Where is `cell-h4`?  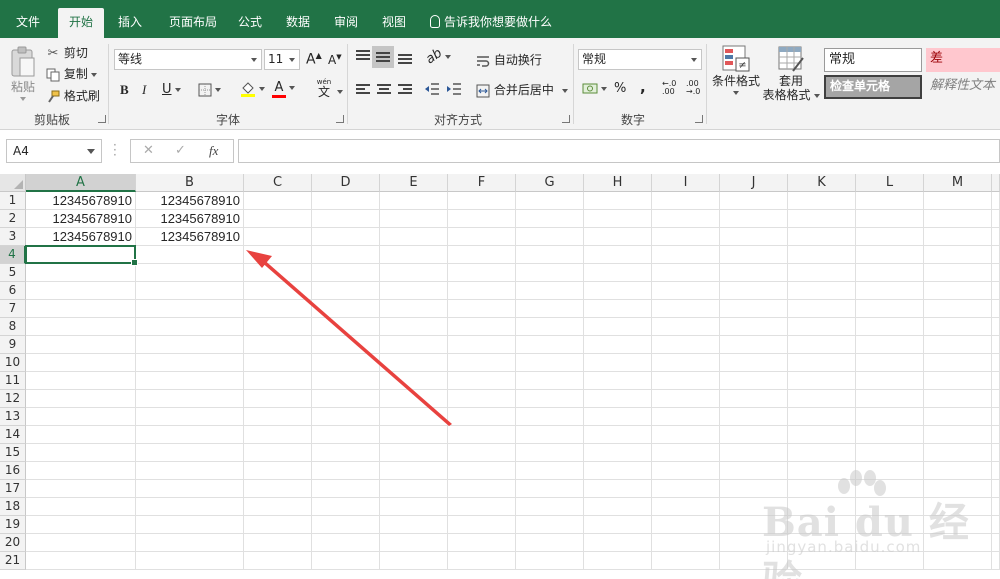
cell-h4 is located at coordinates (618, 255).